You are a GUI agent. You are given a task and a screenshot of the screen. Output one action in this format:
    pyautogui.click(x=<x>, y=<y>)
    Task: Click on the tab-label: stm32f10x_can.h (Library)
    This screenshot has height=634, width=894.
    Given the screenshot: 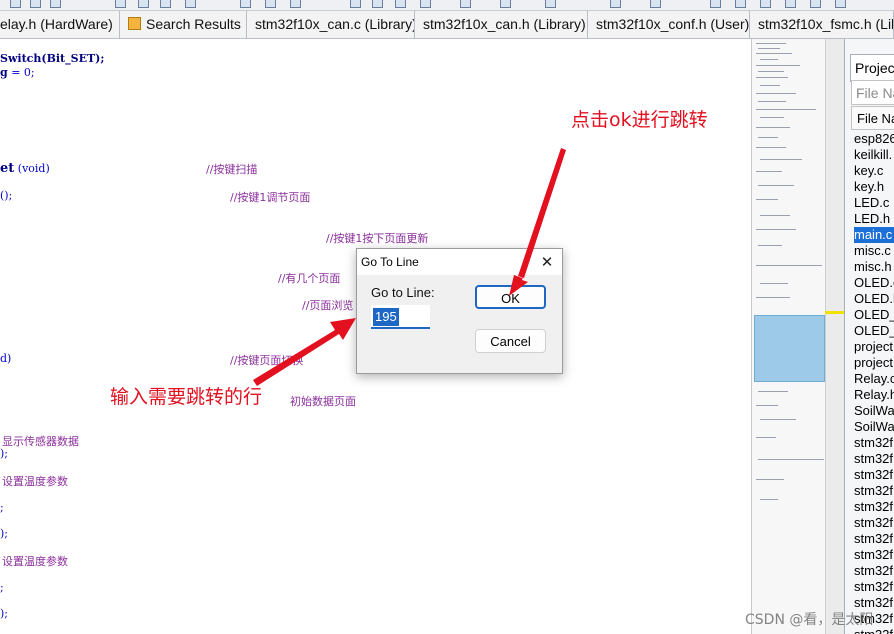 What is the action you would take?
    pyautogui.click(x=504, y=24)
    